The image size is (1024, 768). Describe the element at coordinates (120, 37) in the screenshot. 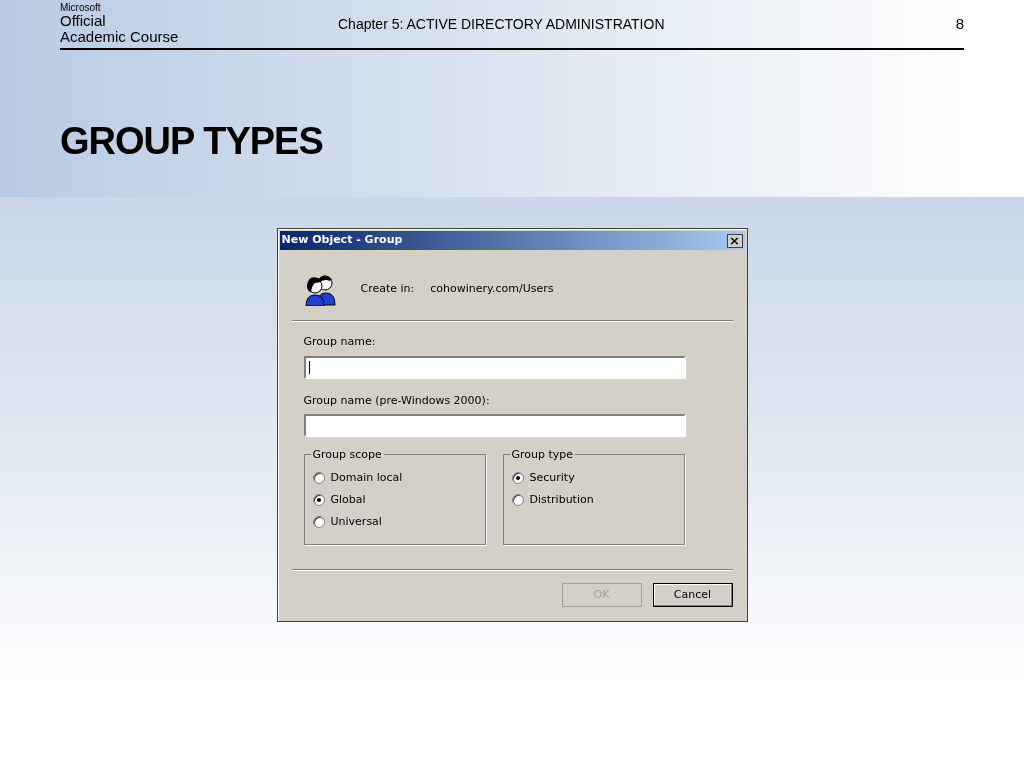

I see `logo-text: Academic Course` at that location.